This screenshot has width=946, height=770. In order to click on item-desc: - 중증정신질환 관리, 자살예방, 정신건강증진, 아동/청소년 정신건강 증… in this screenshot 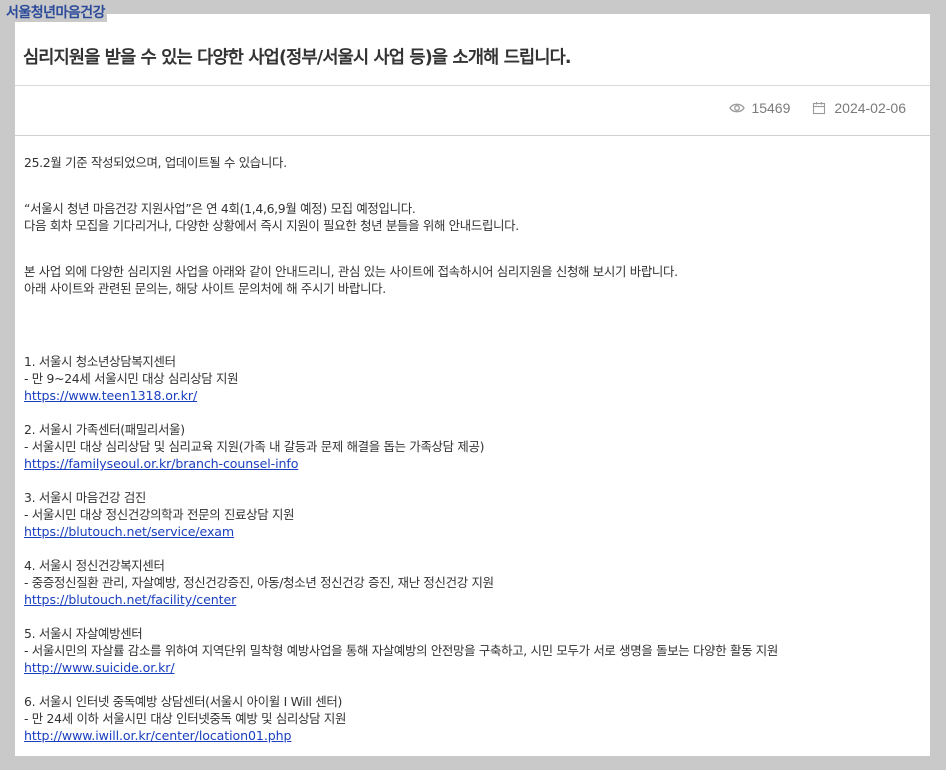, I will do `click(259, 582)`.